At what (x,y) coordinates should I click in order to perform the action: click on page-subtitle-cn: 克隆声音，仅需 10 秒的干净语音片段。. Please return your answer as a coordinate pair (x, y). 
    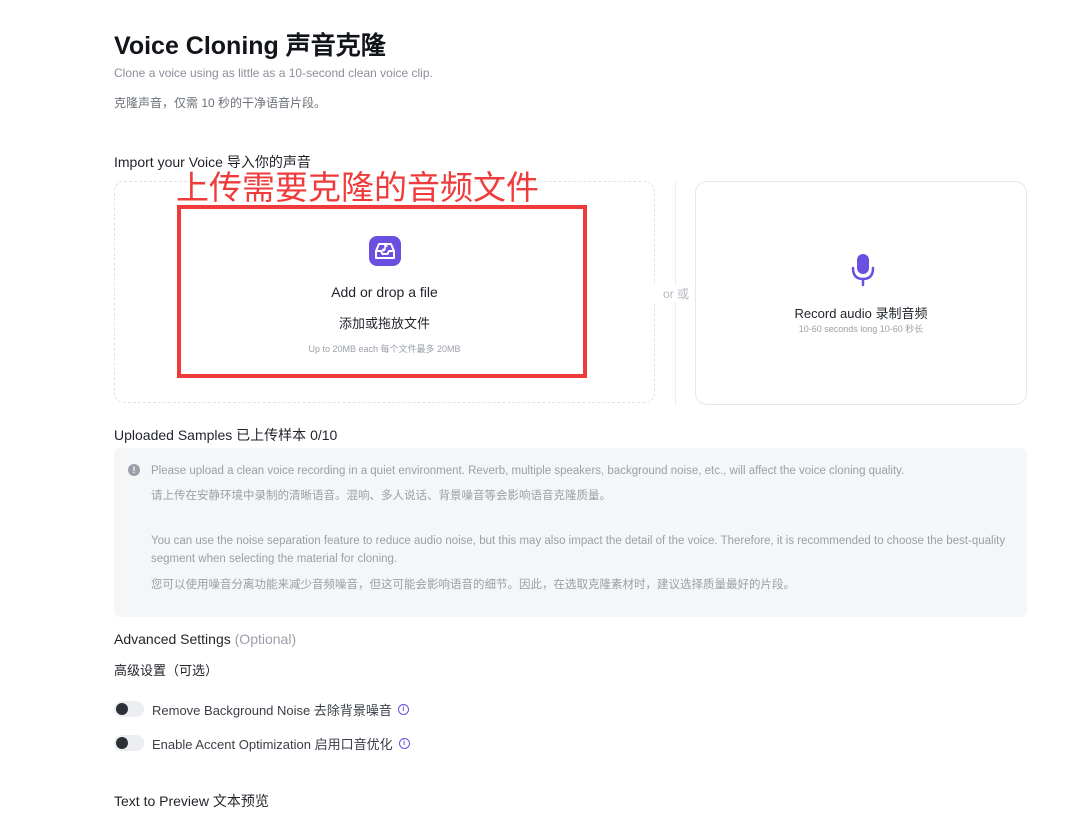
    Looking at the image, I should click on (220, 103).